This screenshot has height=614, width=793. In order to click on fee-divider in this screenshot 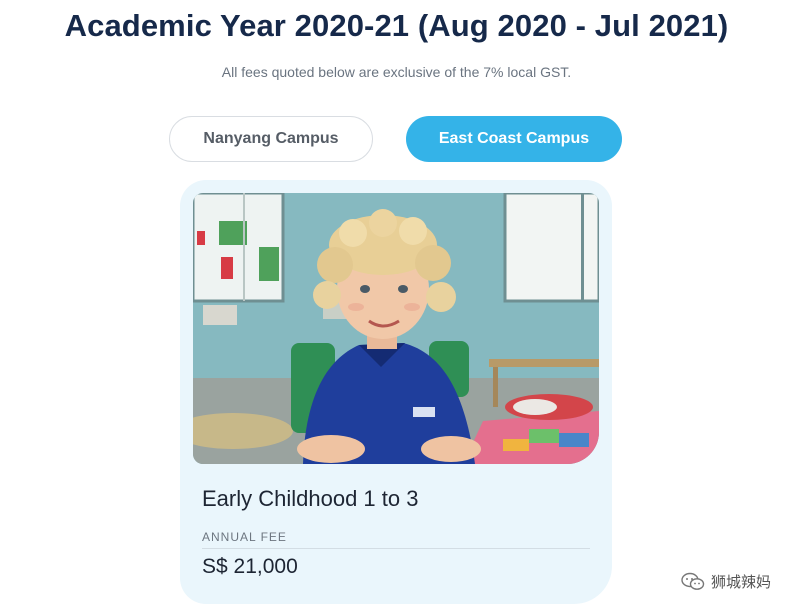, I will do `click(396, 548)`.